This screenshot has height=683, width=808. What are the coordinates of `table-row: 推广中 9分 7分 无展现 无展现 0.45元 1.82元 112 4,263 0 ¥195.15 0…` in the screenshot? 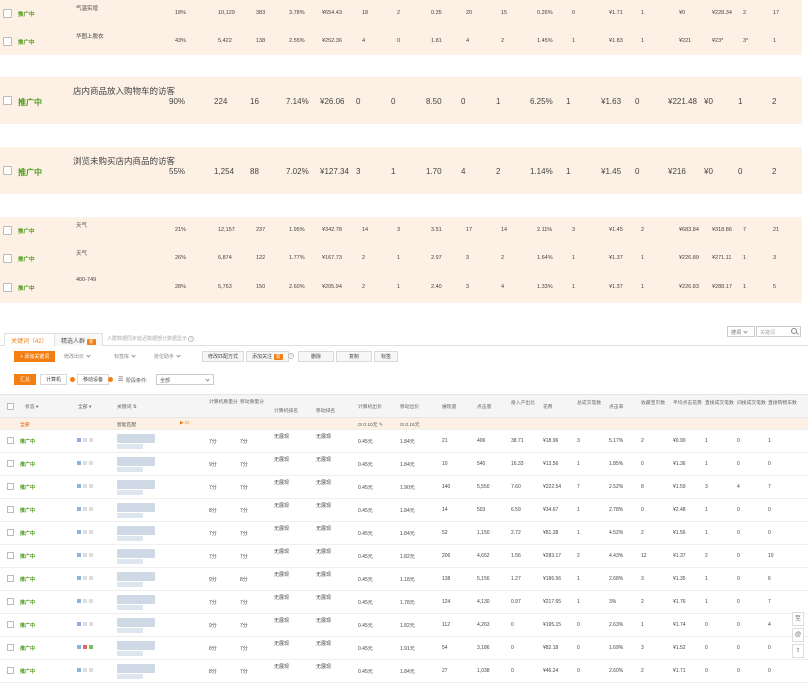 It's located at (404, 625).